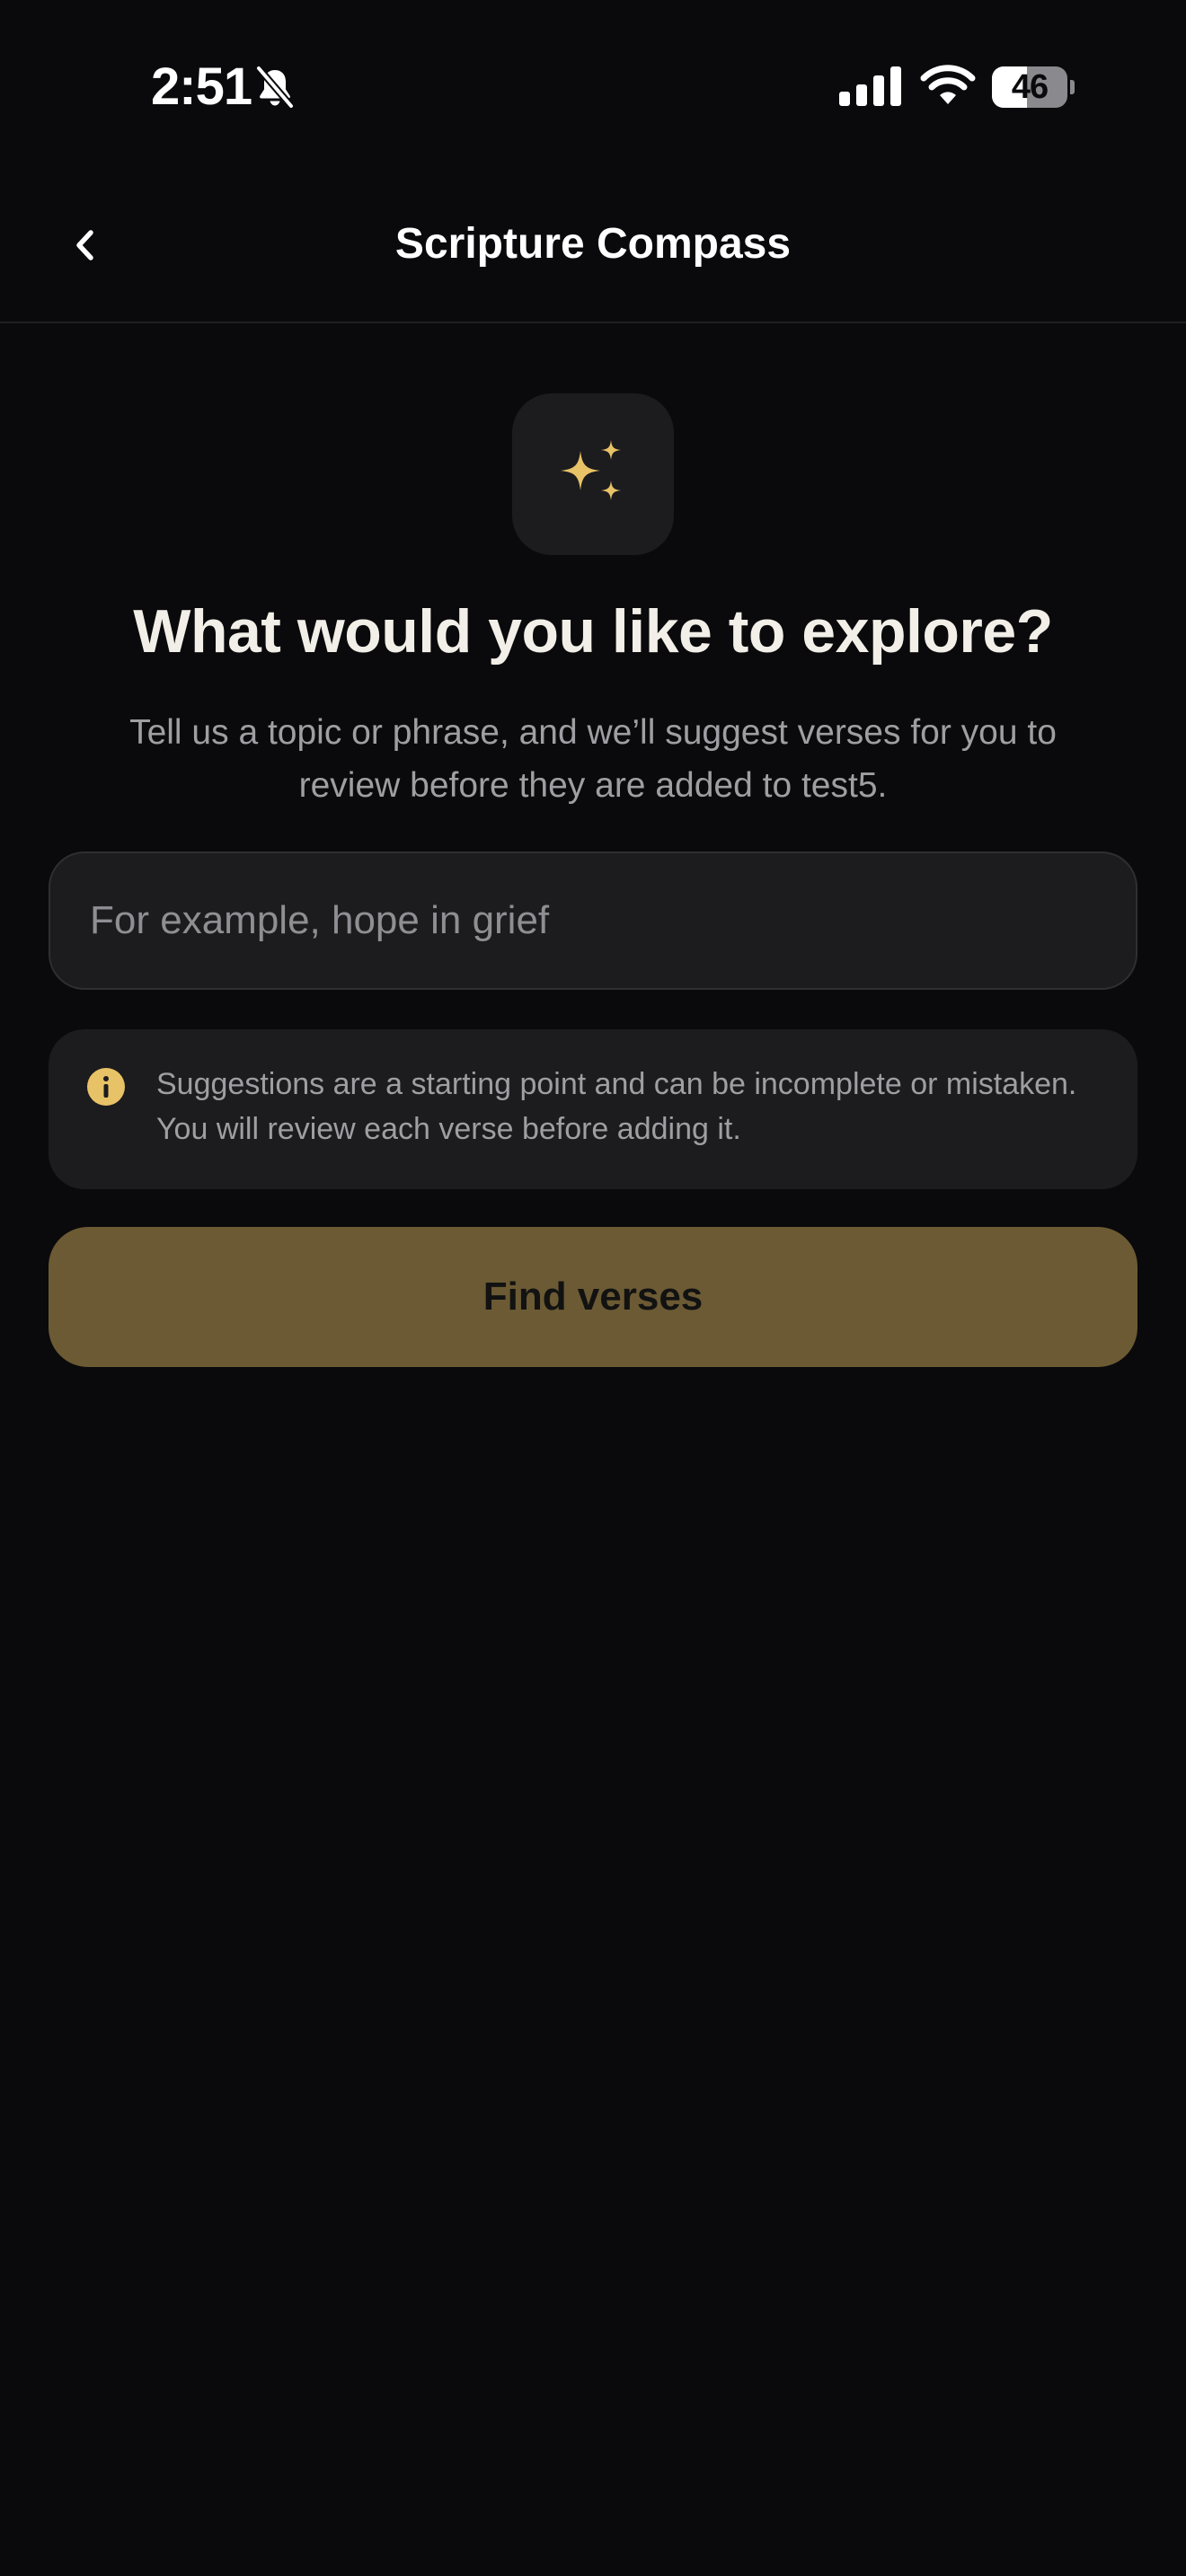 The image size is (1186, 2576). What do you see at coordinates (593, 244) in the screenshot?
I see `page-title: Scripture Compass` at bounding box center [593, 244].